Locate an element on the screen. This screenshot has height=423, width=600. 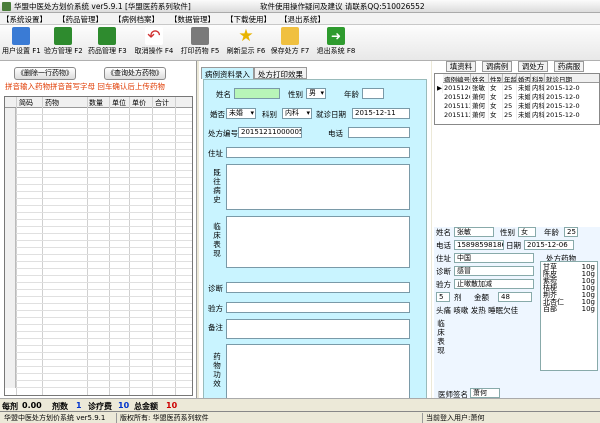
dept-select: 内科 is located at coordinates (297, 113).